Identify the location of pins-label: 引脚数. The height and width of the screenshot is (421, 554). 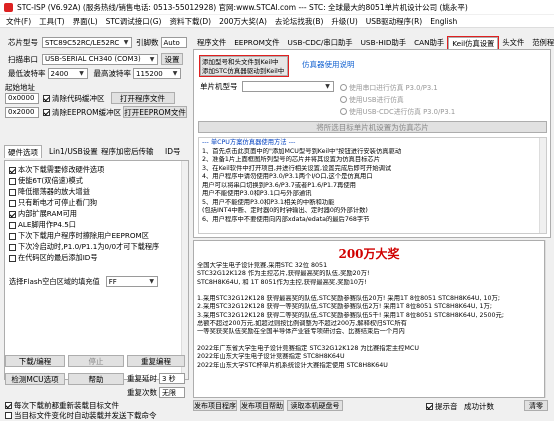
(147, 42).